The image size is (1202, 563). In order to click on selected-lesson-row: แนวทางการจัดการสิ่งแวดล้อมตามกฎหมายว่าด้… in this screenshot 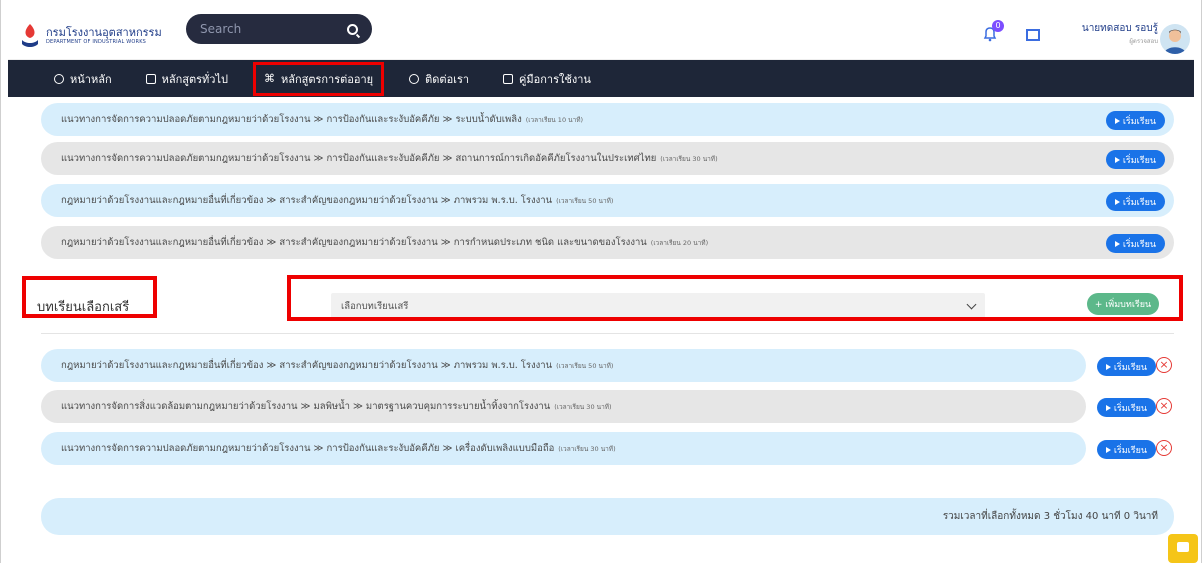, I will do `click(606, 406)`.